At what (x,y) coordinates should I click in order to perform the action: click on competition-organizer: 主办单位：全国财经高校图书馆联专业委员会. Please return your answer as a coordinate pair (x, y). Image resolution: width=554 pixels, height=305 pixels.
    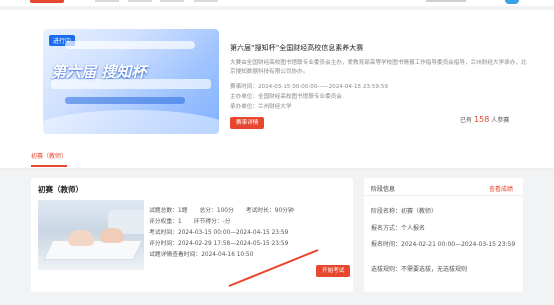
    Looking at the image, I should click on (286, 96).